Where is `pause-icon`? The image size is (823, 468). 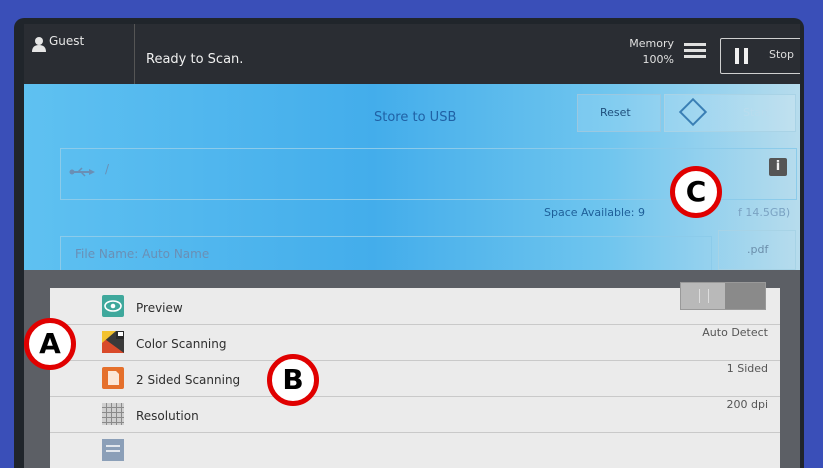
pause-icon is located at coordinates (742, 56).